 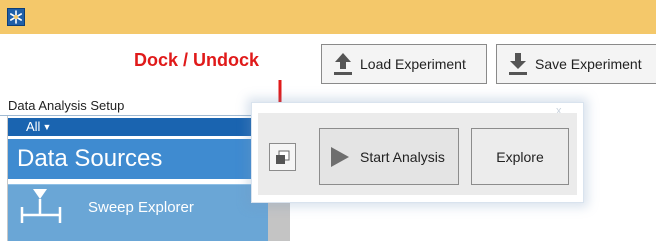 I want to click on data-sources-header: Data Sources, so click(x=138, y=159).